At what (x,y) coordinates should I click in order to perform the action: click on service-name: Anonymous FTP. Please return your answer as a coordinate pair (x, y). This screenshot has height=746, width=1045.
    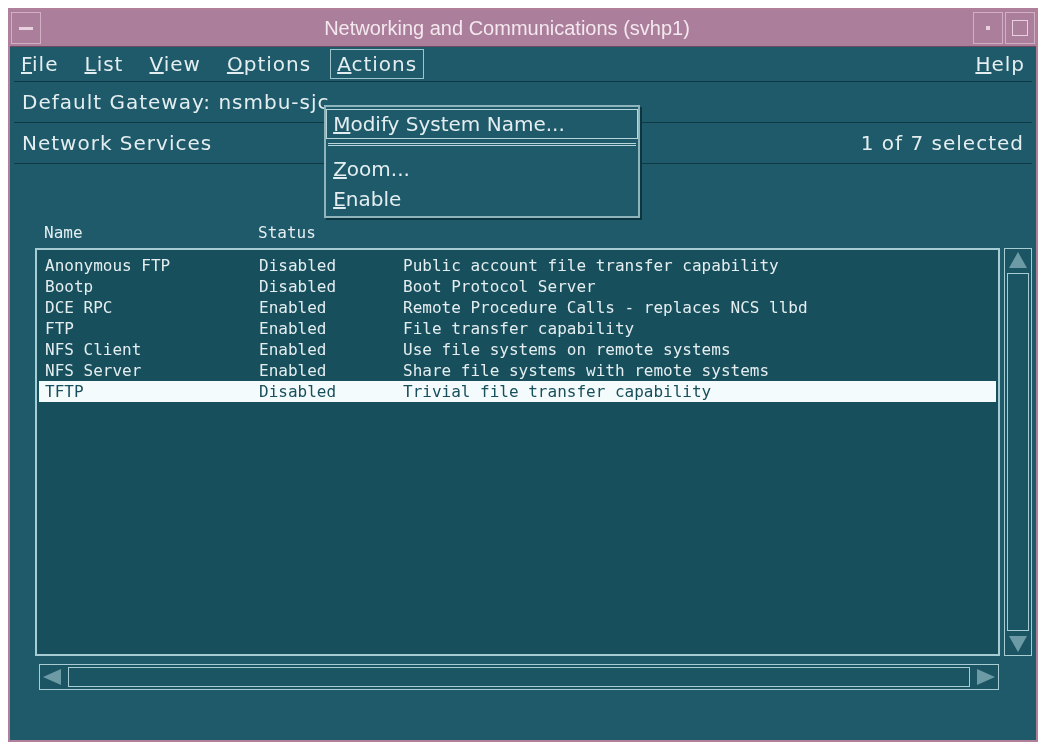
    Looking at the image, I should click on (108, 265).